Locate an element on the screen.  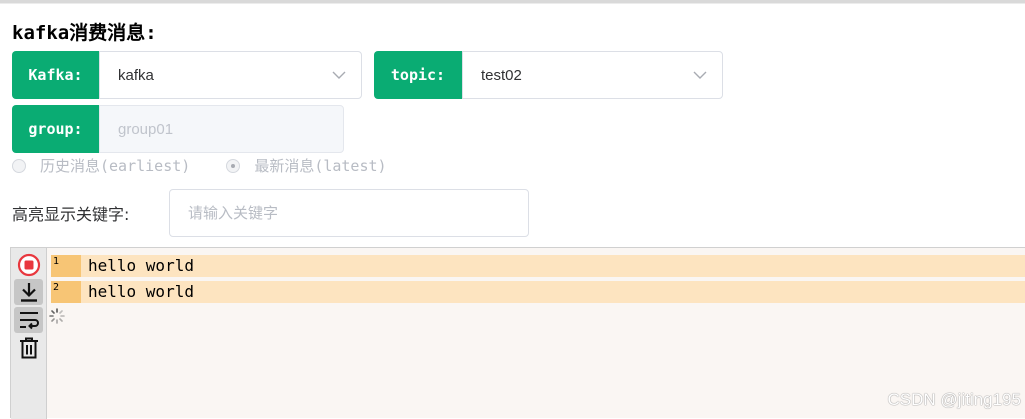
radio-earliest: 历史消息(earliest) is located at coordinates (101, 165).